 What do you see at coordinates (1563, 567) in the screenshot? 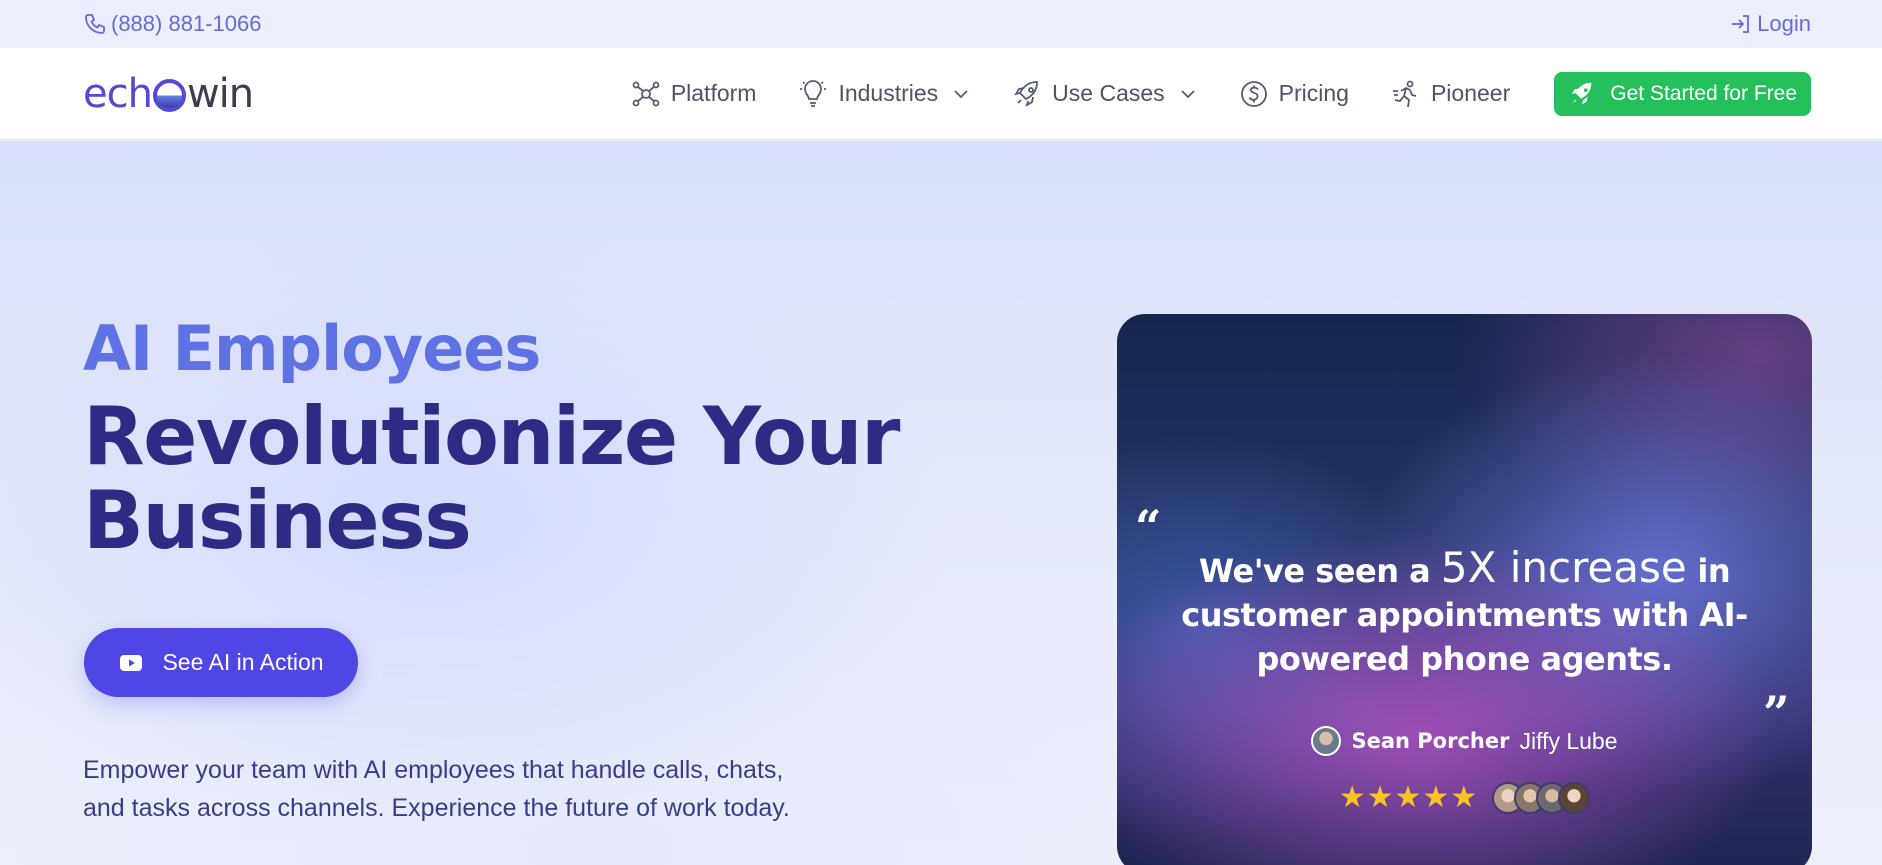
I see `quote-highlight: 5X increase` at bounding box center [1563, 567].